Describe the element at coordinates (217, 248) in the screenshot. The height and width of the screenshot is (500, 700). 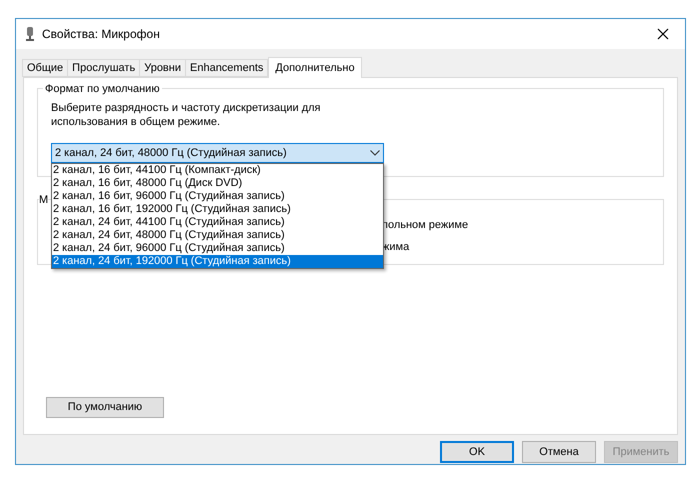
I see `dropdown-option: 2 канал, 24 бит, 96000 Гц (Студийная запись)` at that location.